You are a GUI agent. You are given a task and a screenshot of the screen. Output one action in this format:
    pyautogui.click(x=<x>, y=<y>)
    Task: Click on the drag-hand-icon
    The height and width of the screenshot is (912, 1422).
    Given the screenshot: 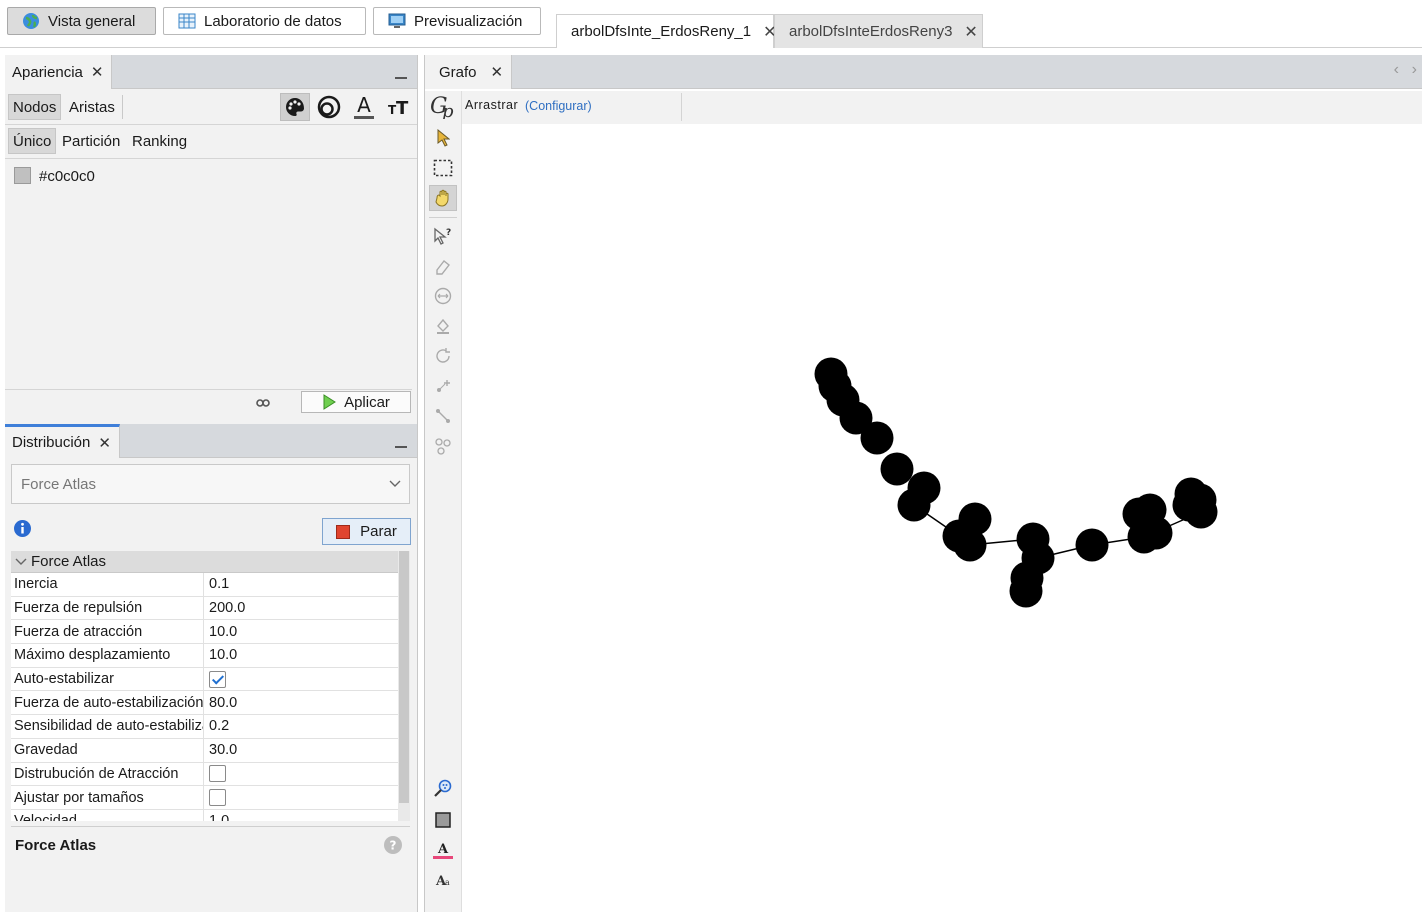 What is the action you would take?
    pyautogui.click(x=443, y=198)
    